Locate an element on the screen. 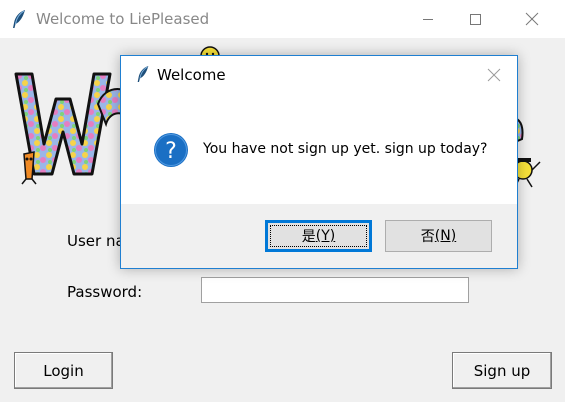 This screenshot has width=565, height=402. login-button: Login is located at coordinates (63, 370).